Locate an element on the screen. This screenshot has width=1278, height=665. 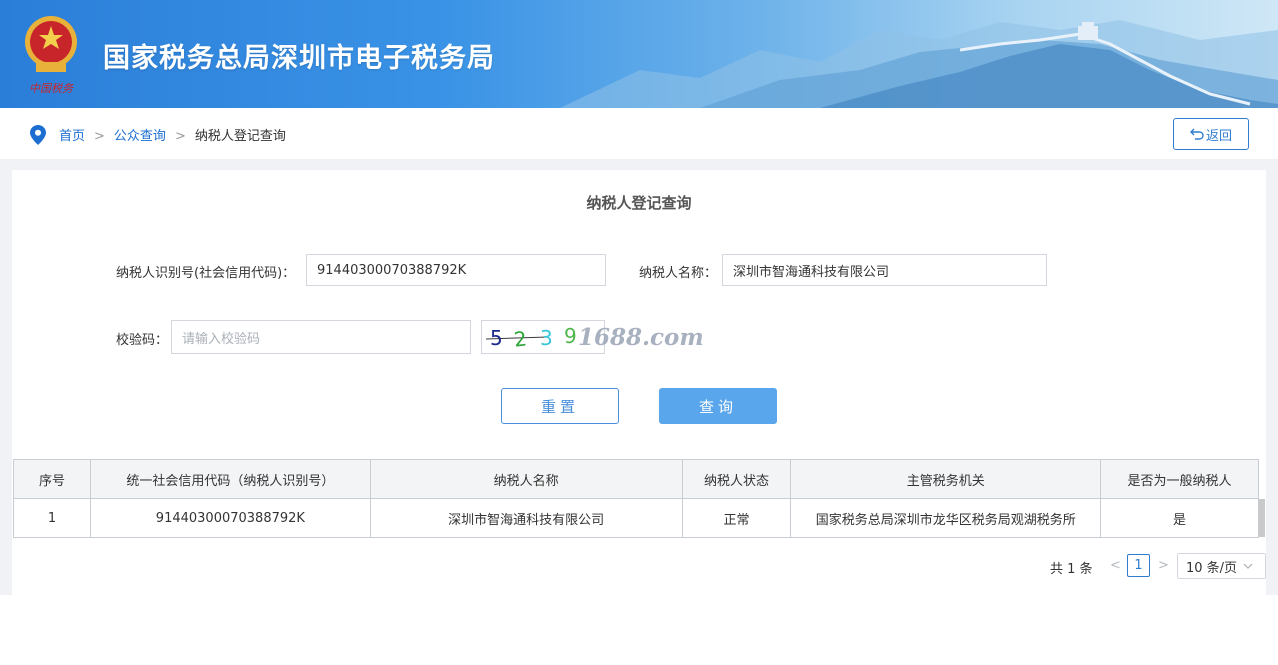
captcha-image: 5 2 3 9 1688.com is located at coordinates (592, 337).